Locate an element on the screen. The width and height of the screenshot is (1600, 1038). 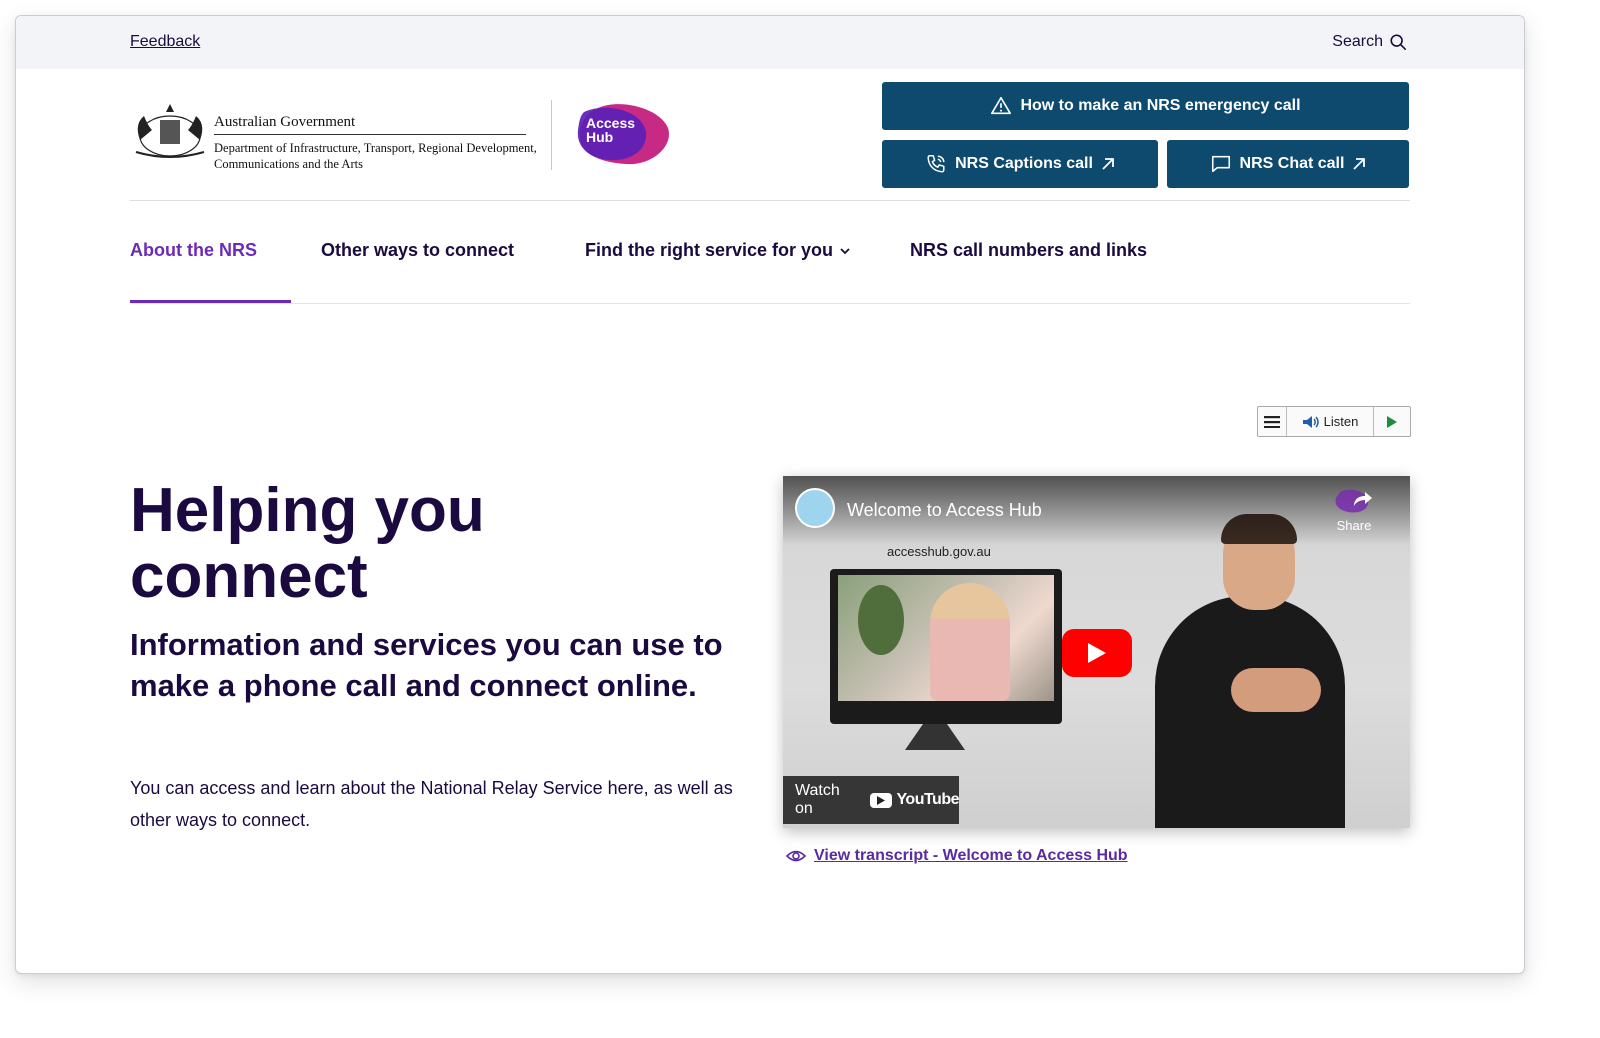
captions-call-button: NRS Captions call is located at coordinates (1020, 164).